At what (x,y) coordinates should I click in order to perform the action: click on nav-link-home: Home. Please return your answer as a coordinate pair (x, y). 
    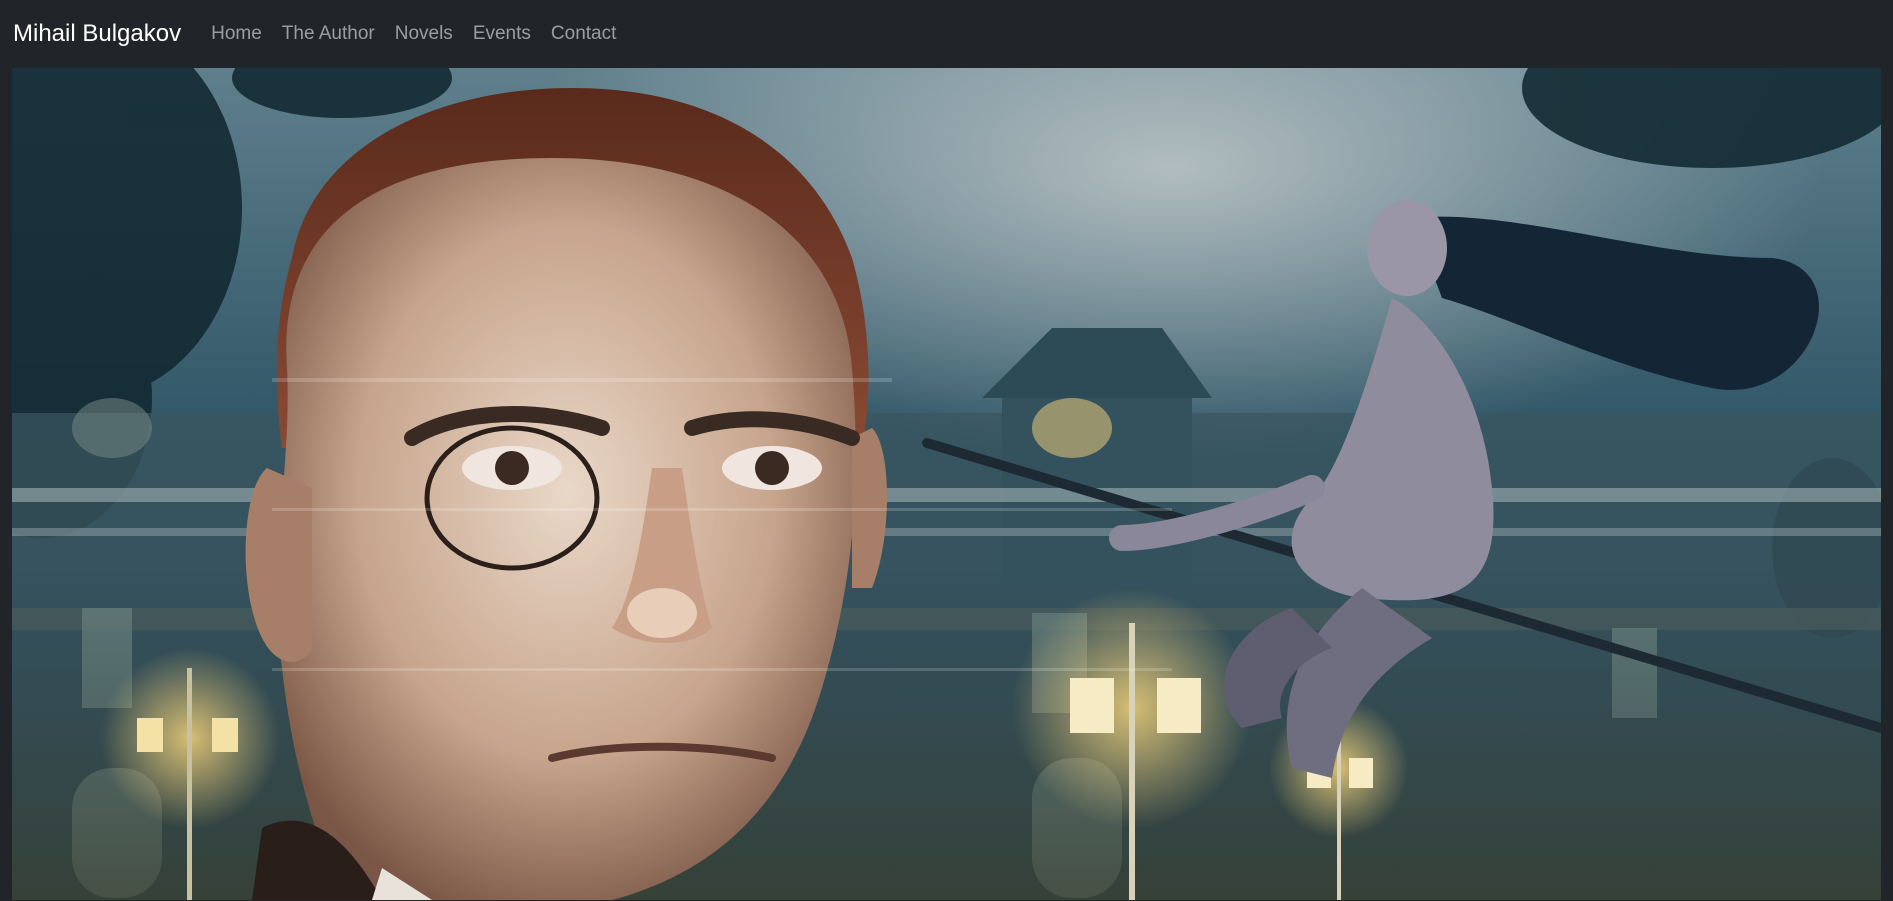
    Looking at the image, I should click on (236, 34).